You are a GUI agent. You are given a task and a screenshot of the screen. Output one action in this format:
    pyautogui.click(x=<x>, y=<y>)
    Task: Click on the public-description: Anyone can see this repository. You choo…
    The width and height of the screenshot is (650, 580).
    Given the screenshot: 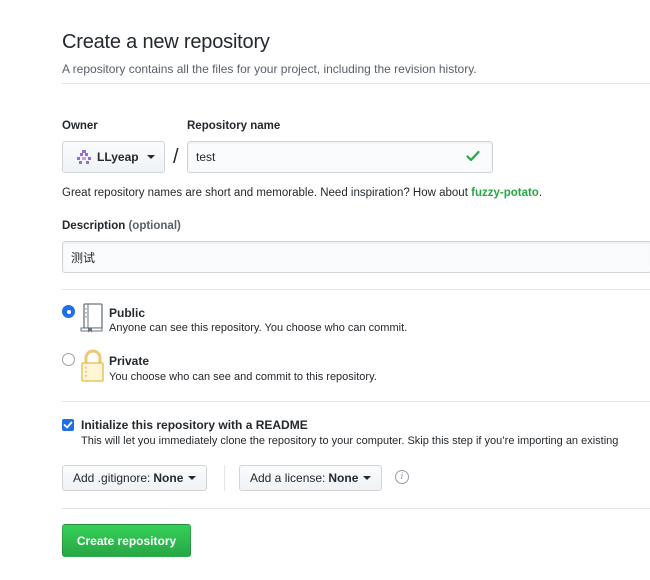 What is the action you would take?
    pyautogui.click(x=258, y=328)
    